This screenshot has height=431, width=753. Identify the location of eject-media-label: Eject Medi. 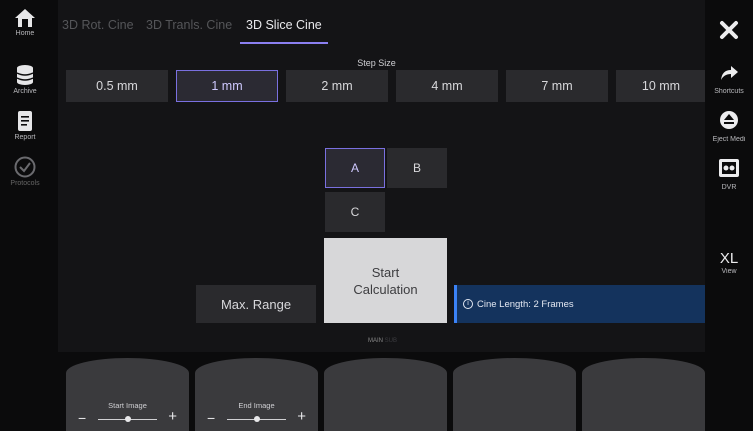
(729, 139).